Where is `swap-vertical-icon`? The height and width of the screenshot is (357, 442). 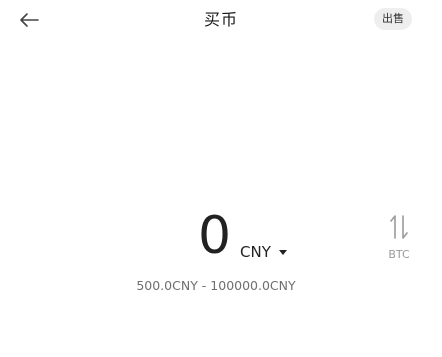
swap-vertical-icon is located at coordinates (399, 227).